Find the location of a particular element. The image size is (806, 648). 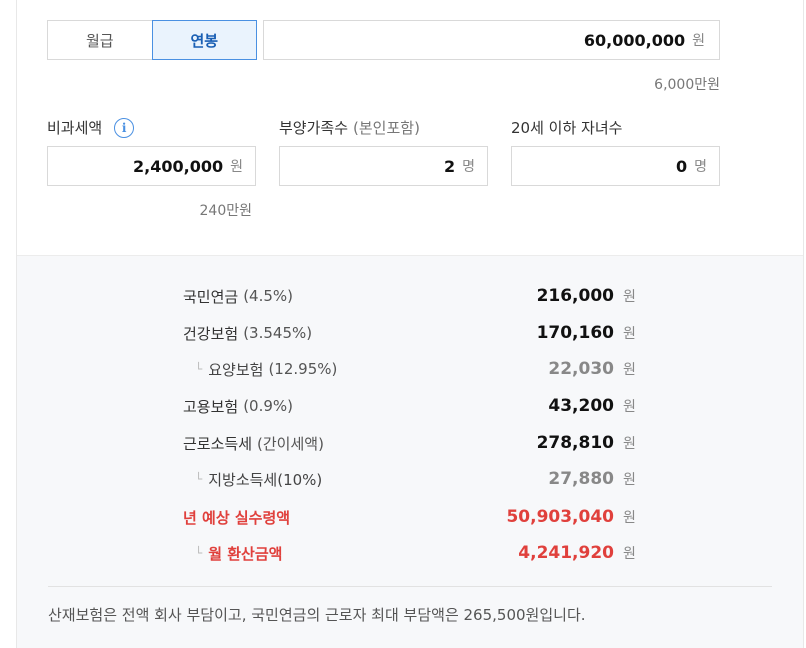

annual-tab: 연봉 is located at coordinates (204, 40).